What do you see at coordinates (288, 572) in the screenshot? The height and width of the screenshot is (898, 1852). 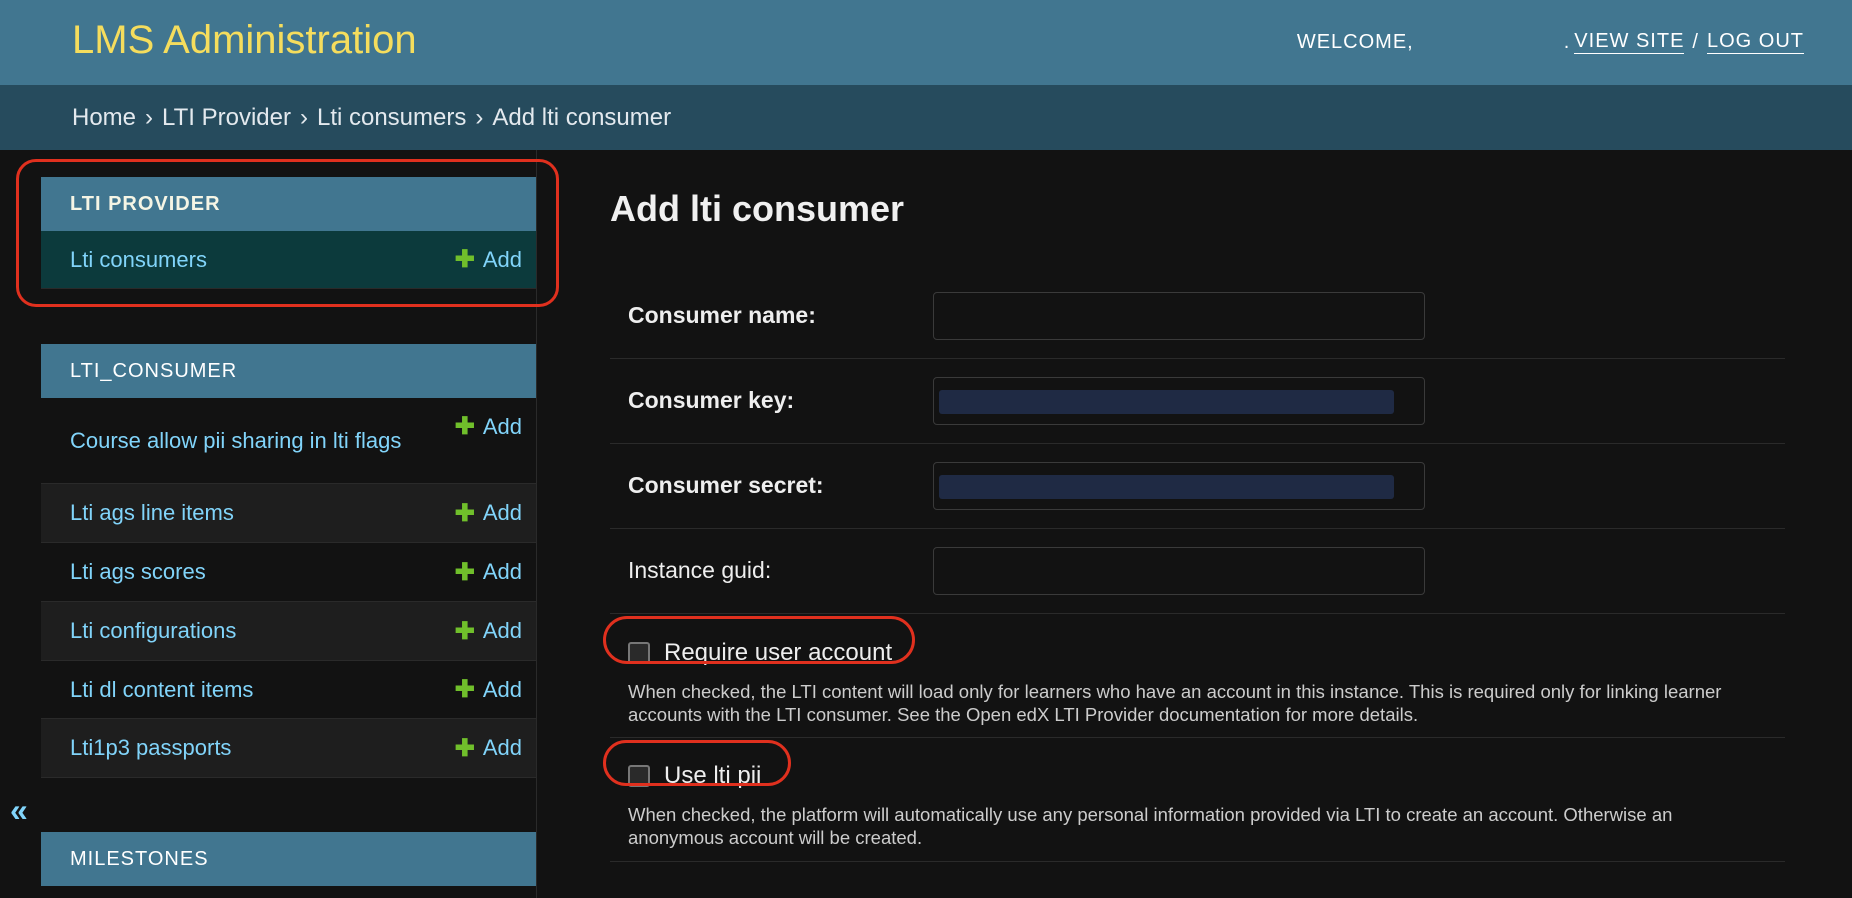 I see `sidebar-item-lti-ags-scores: Lti ags scores ✚ Add` at bounding box center [288, 572].